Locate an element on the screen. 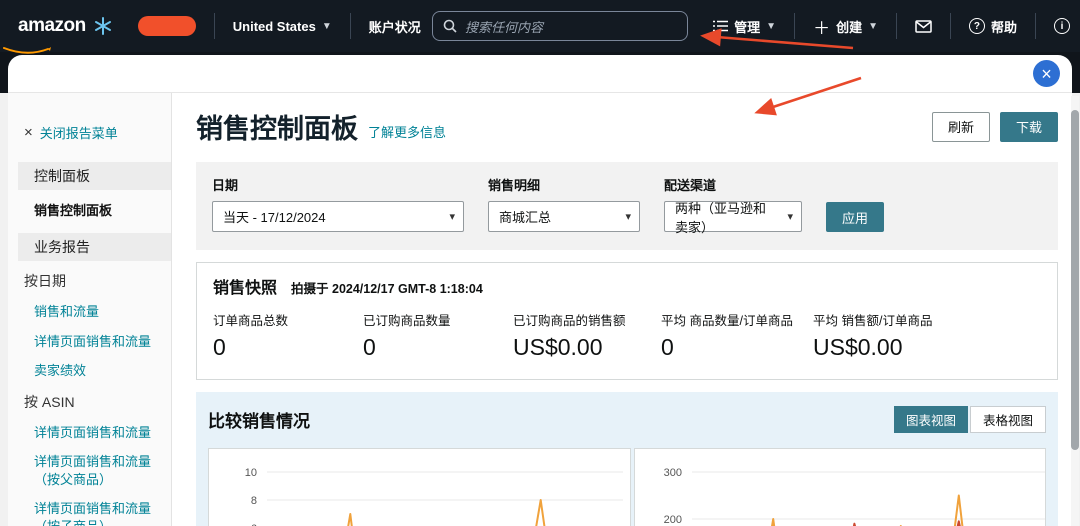 Image resolution: width=1080 pixels, height=526 pixels. info-button: i is located at coordinates (1062, 26).